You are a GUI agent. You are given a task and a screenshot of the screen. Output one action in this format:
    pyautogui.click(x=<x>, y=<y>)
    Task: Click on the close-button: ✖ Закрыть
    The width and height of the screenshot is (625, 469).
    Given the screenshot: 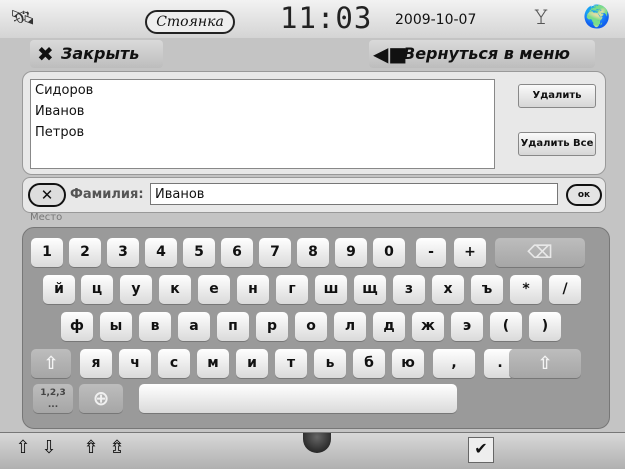 What is the action you would take?
    pyautogui.click(x=96, y=54)
    